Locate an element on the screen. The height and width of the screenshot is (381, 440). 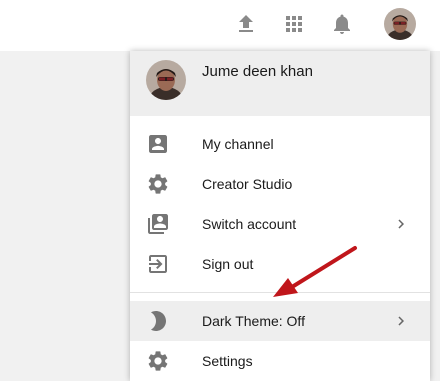
switch-account-icon is located at coordinates (158, 224).